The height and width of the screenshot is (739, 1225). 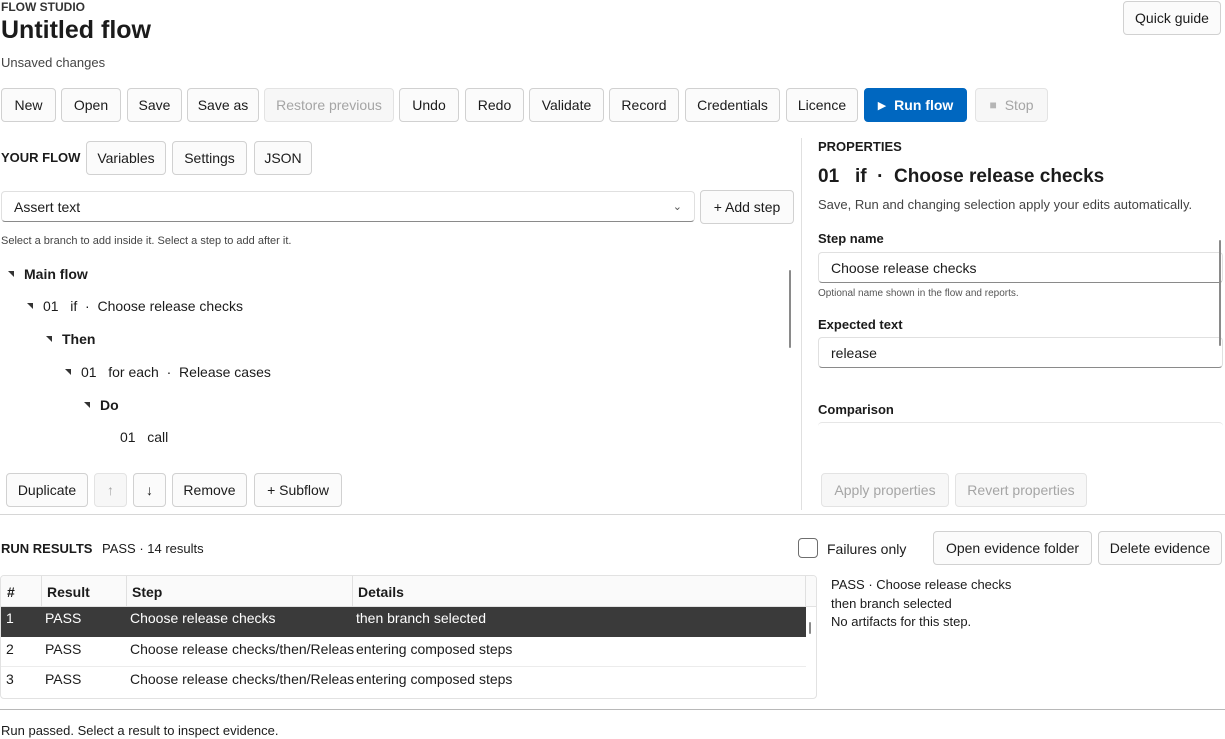 What do you see at coordinates (56, 274) in the screenshot?
I see `tree-label: Main flow` at bounding box center [56, 274].